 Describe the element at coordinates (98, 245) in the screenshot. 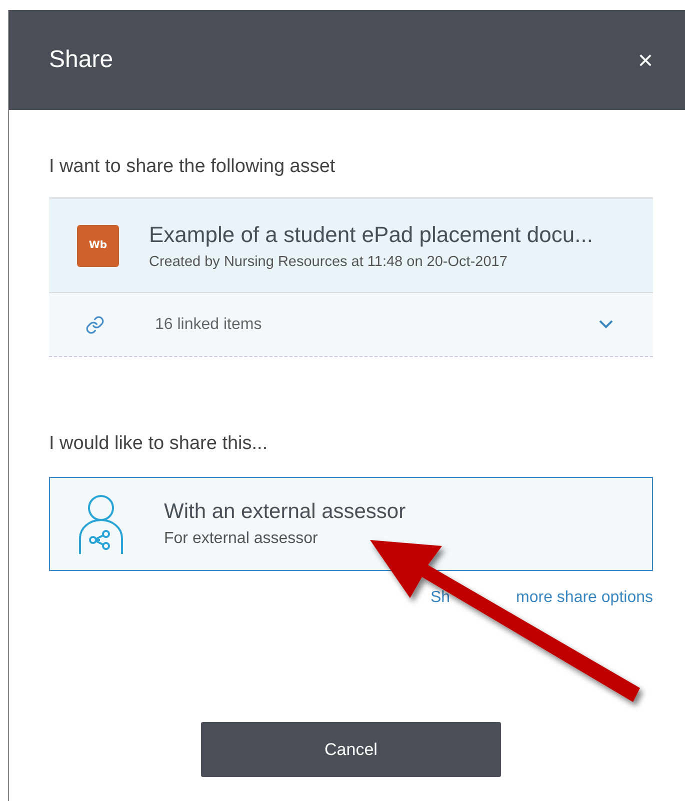

I see `file-type-badge: Wb` at that location.